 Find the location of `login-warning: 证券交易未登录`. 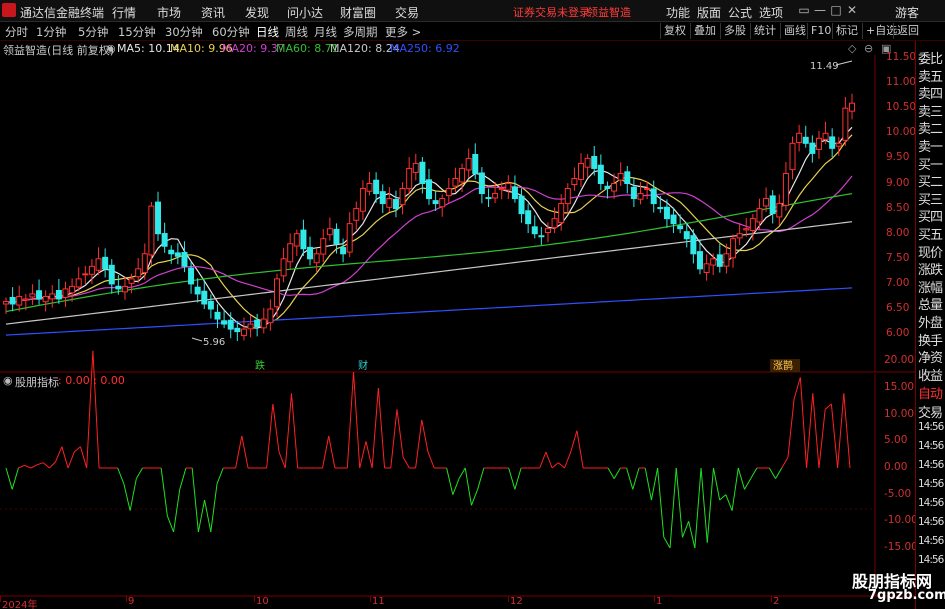

login-warning: 证券交易未登录 is located at coordinates (551, 12).